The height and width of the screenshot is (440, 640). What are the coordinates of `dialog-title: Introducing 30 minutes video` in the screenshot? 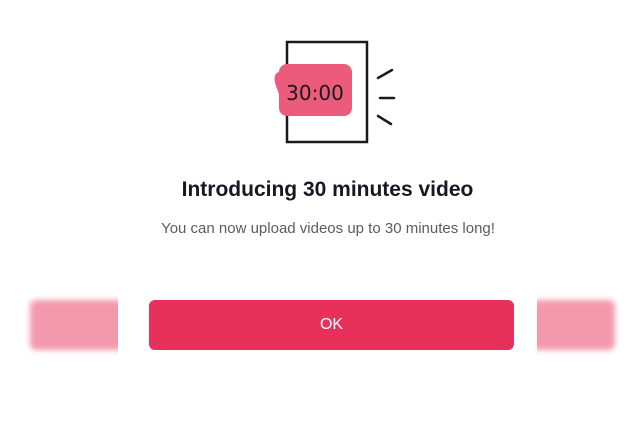 It's located at (327, 189).